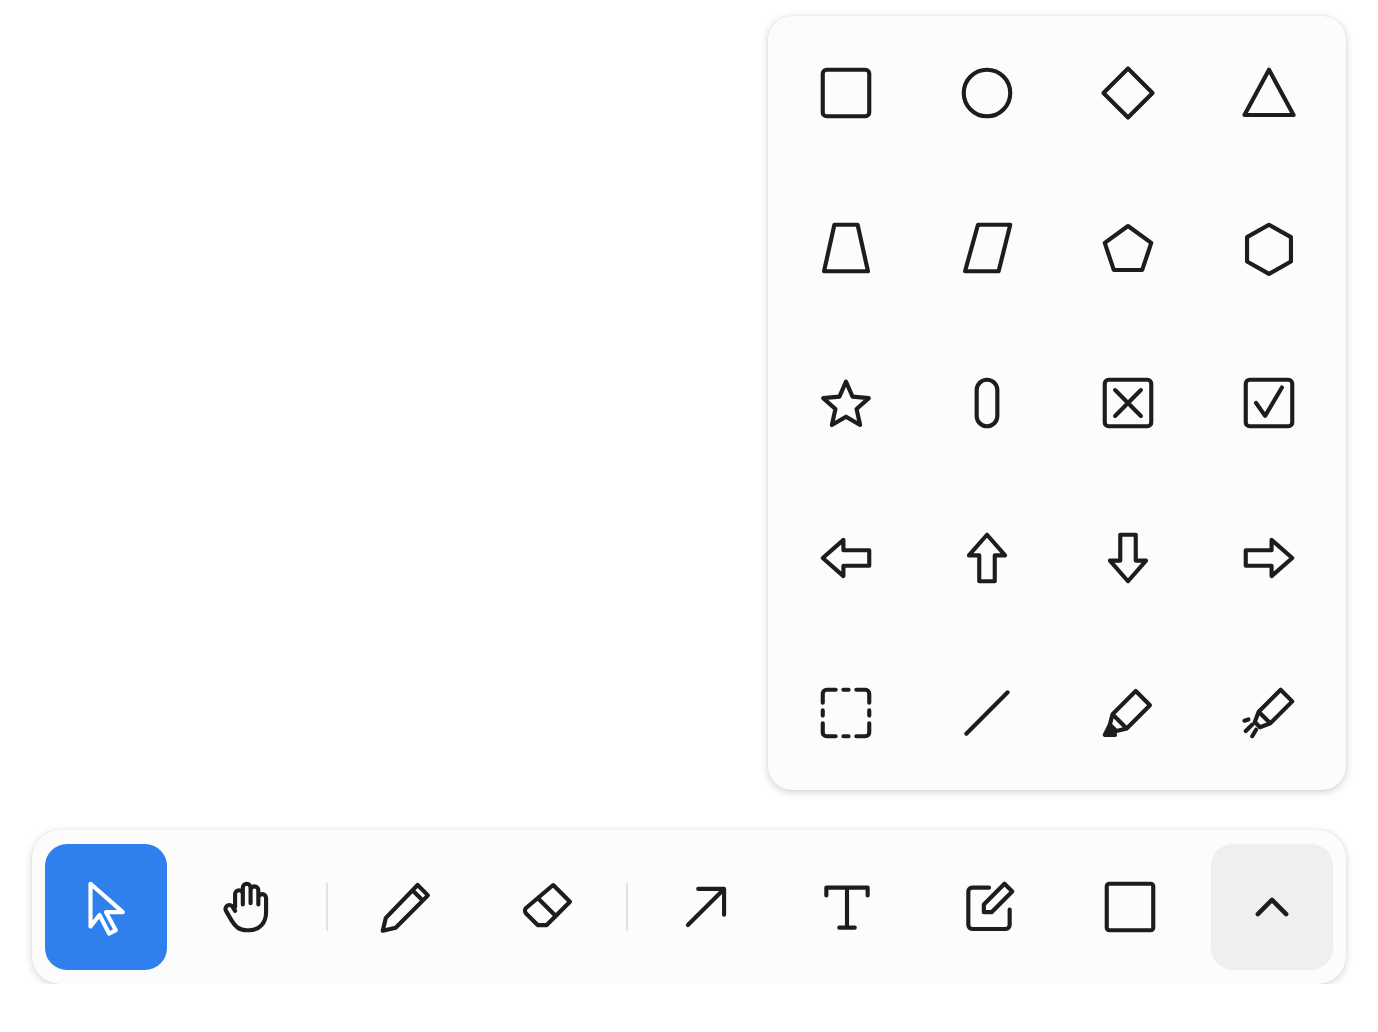 The width and height of the screenshot is (1378, 1032). Describe the element at coordinates (1271, 907) in the screenshot. I see `chevron-up-icon` at that location.